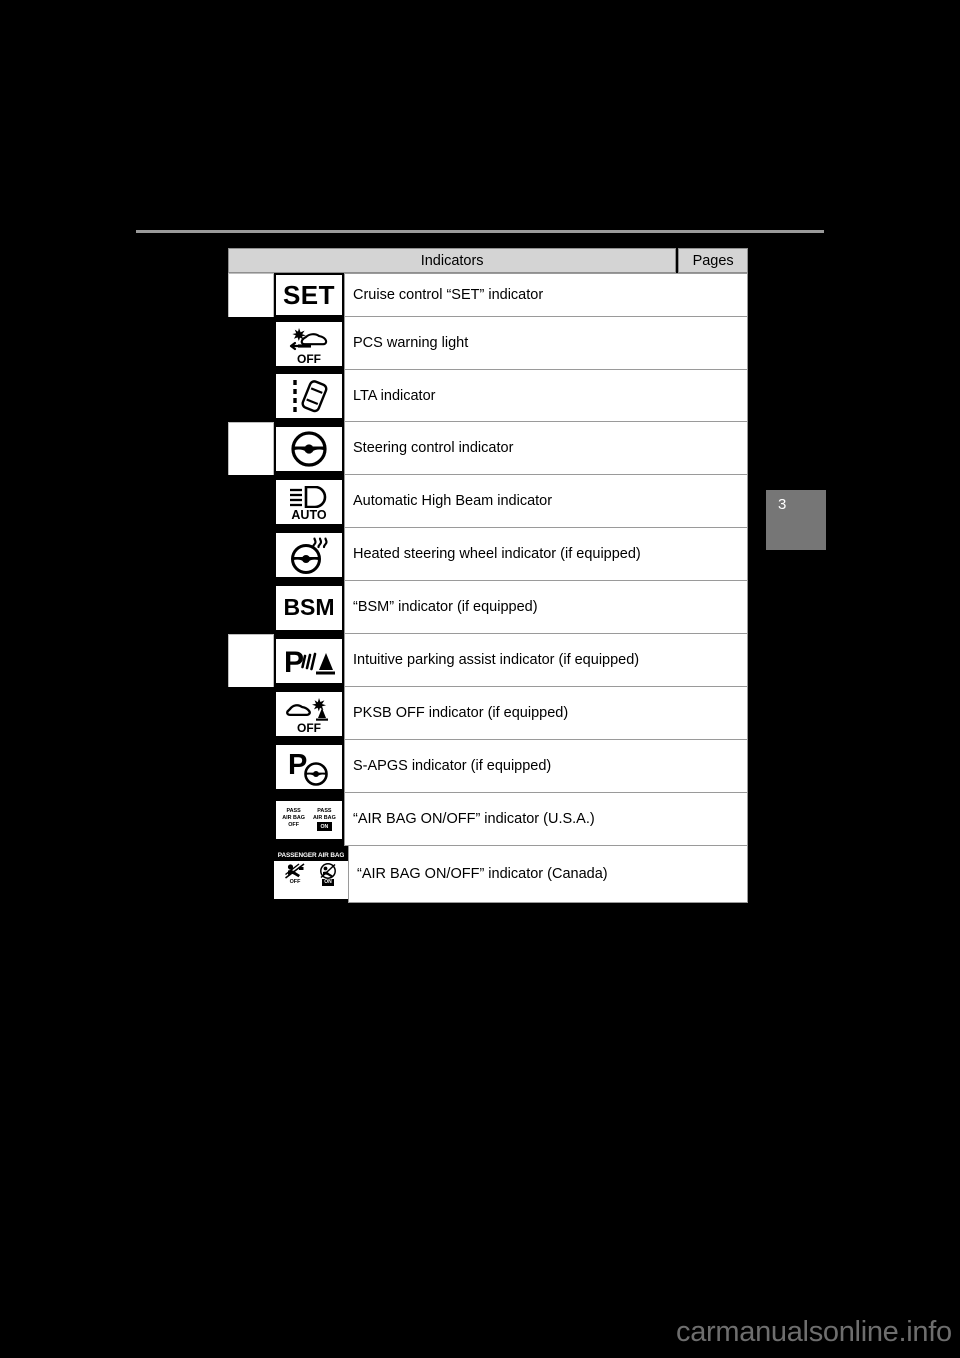  I want to click on airbag-usa-right-line1: PASS, so click(324, 811).